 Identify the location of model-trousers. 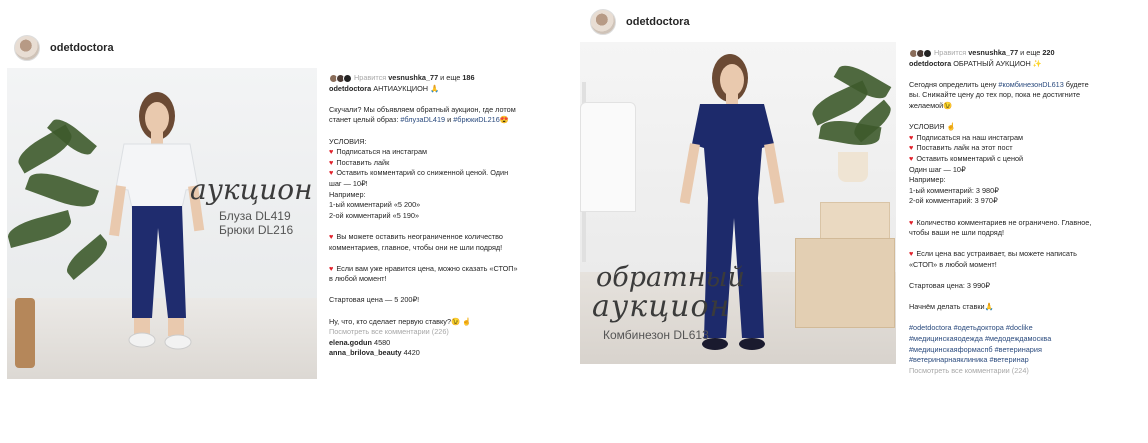
(159, 262).